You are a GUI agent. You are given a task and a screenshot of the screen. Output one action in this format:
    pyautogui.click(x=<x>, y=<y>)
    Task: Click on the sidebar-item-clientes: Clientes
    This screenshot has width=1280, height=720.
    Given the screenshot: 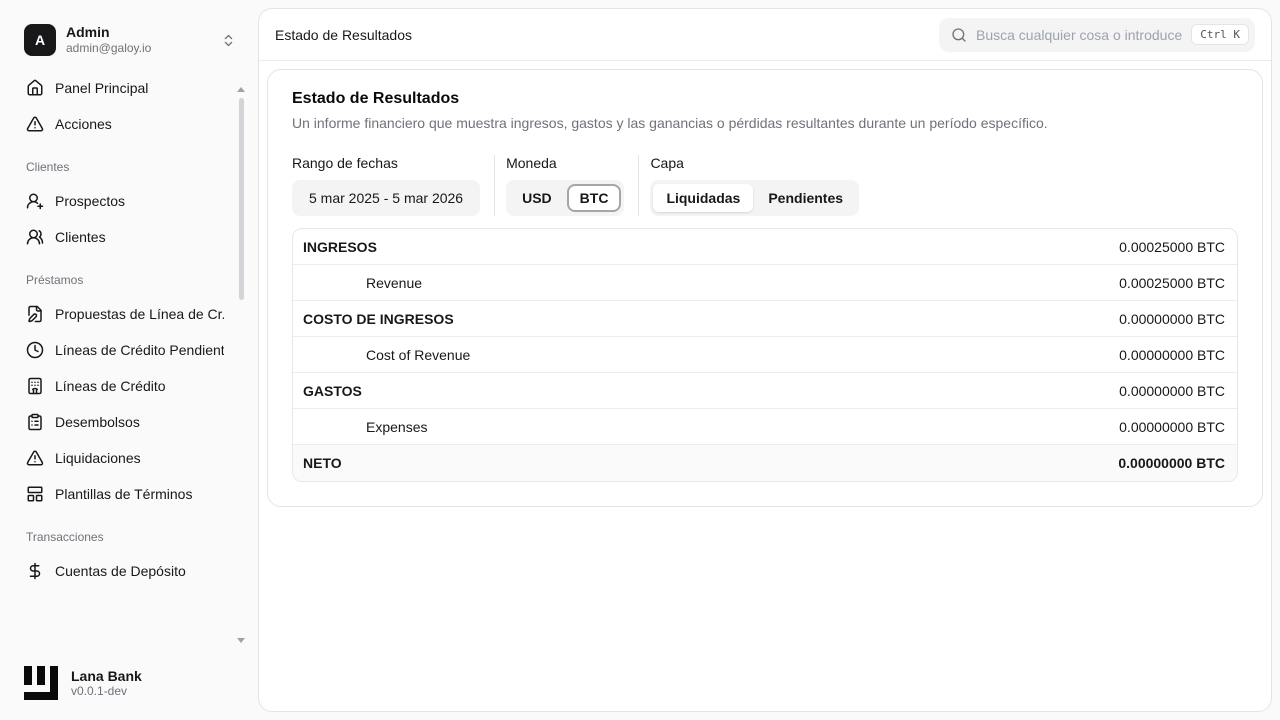 What is the action you would take?
    pyautogui.click(x=125, y=237)
    